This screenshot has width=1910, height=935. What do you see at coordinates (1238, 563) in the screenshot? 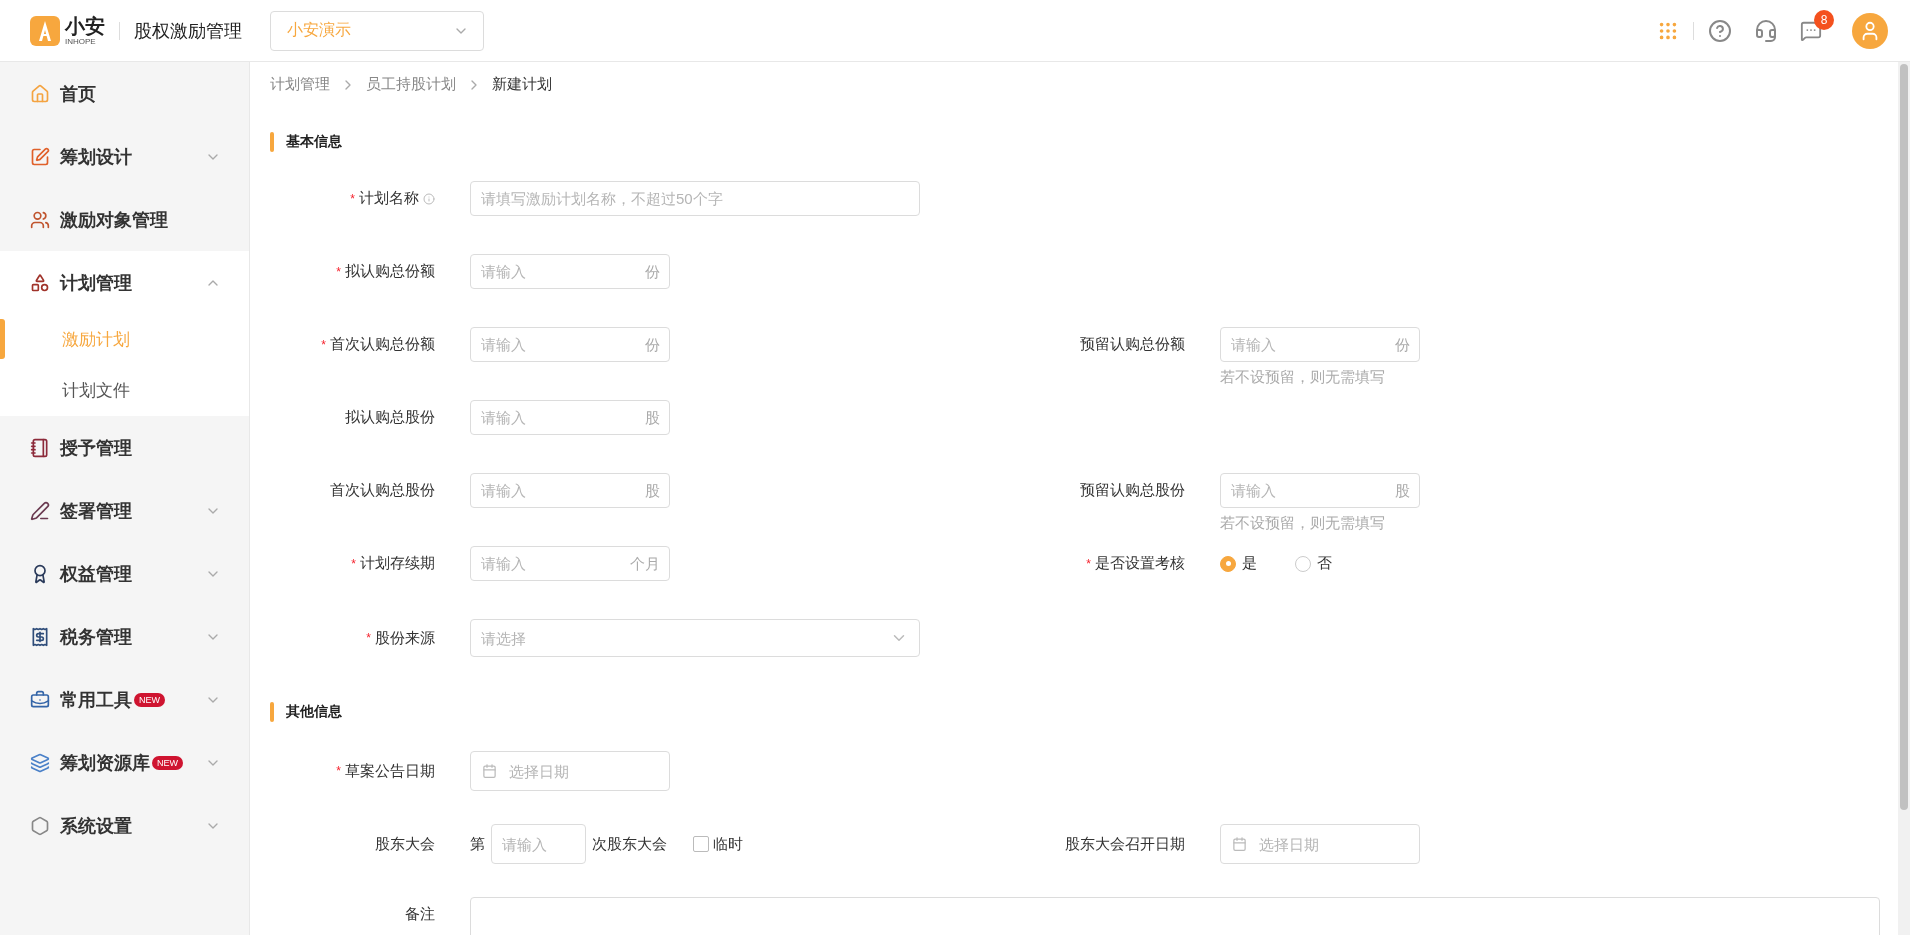
I see `radio-option: 是` at bounding box center [1238, 563].